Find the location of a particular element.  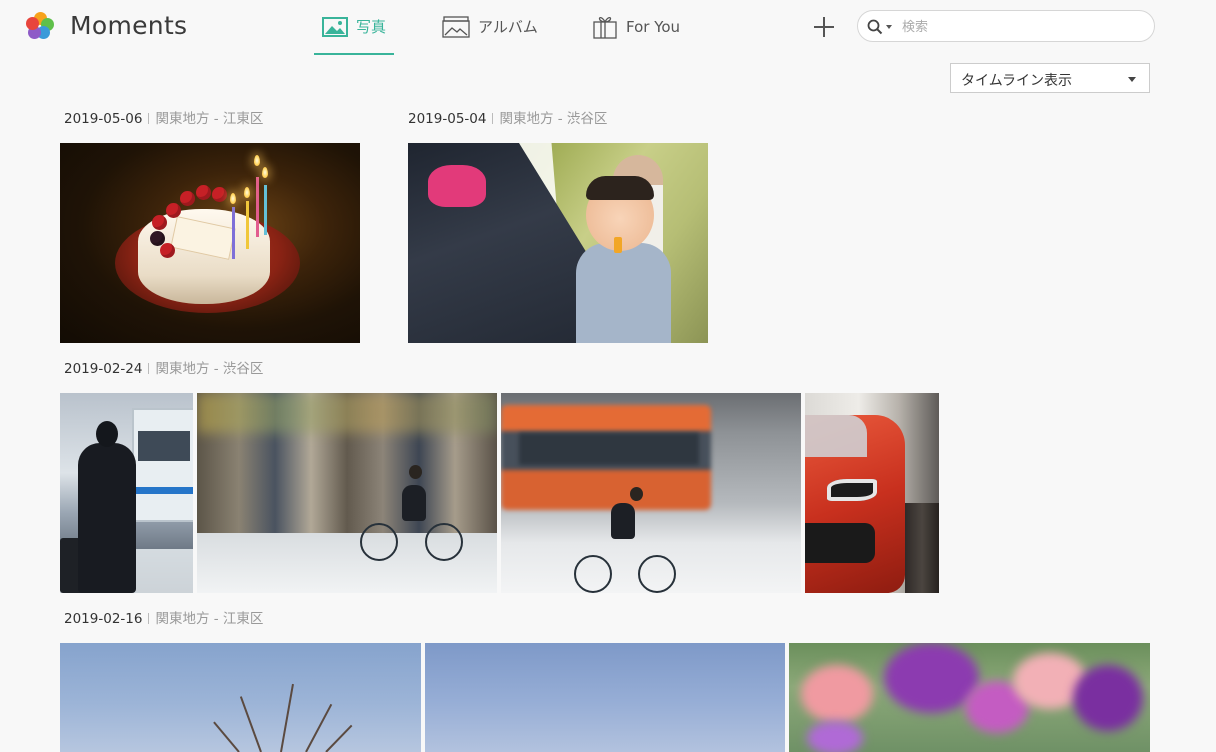

birthday-cake-photo is located at coordinates (210, 243).